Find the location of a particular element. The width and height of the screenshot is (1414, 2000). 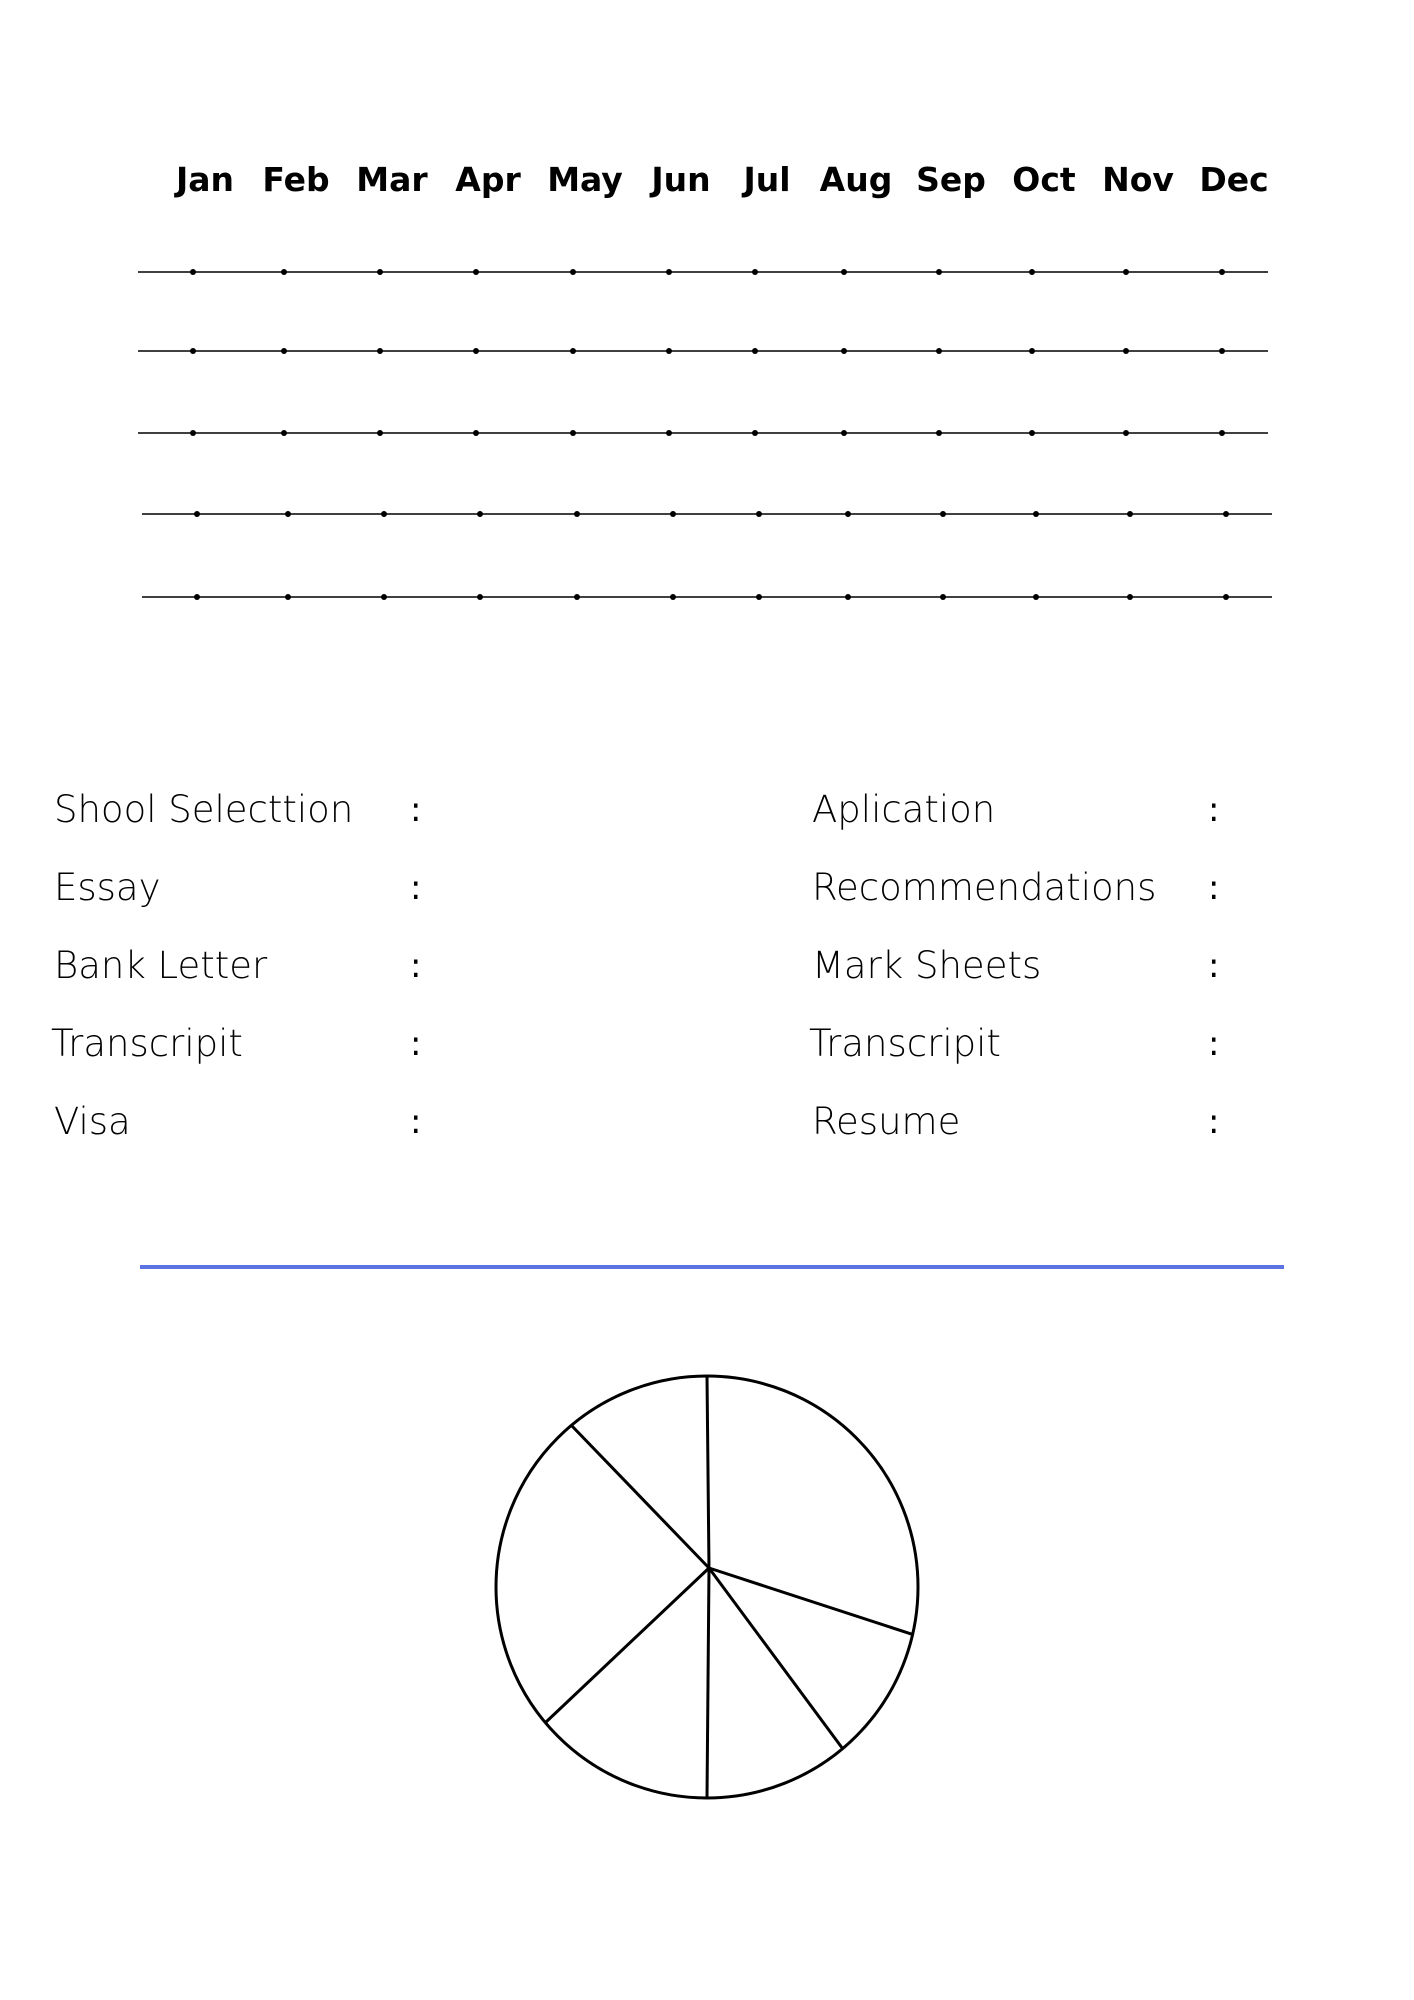

month-label-feb: Feb is located at coordinates (296, 179).